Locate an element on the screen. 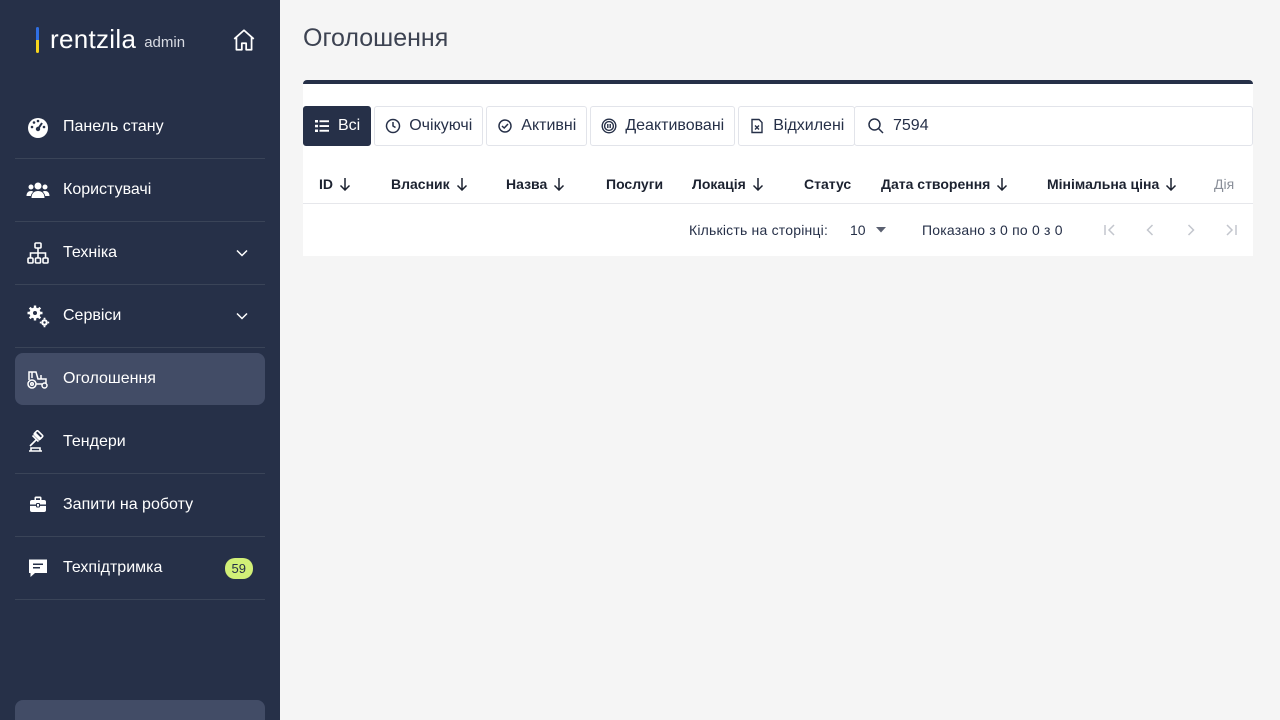 This screenshot has width=1280, height=720. file-x-icon is located at coordinates (757, 126).